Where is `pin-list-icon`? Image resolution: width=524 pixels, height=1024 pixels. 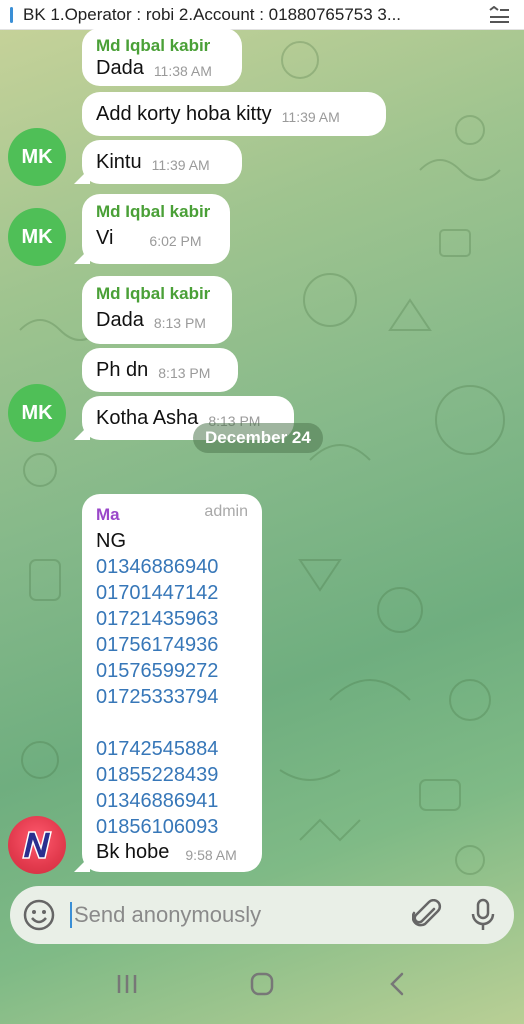 pin-list-icon is located at coordinates (499, 15).